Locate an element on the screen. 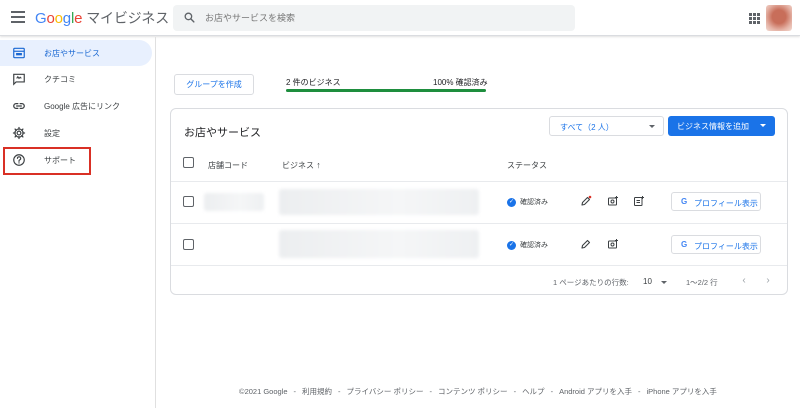  google-wordmark: Google is located at coordinates (59, 18).